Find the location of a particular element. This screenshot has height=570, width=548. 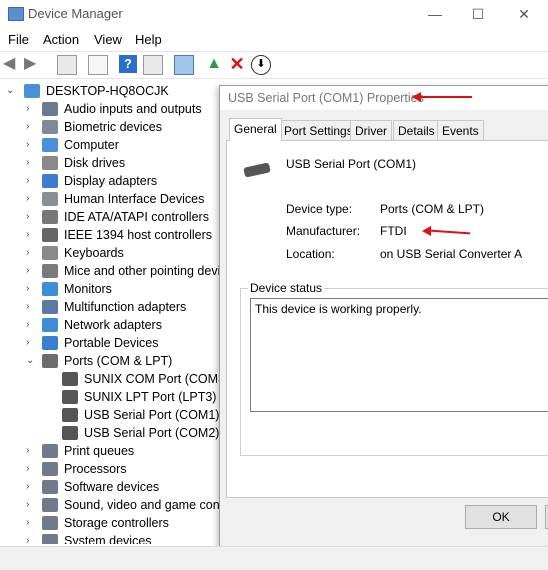

help-icon: ? is located at coordinates (128, 64).